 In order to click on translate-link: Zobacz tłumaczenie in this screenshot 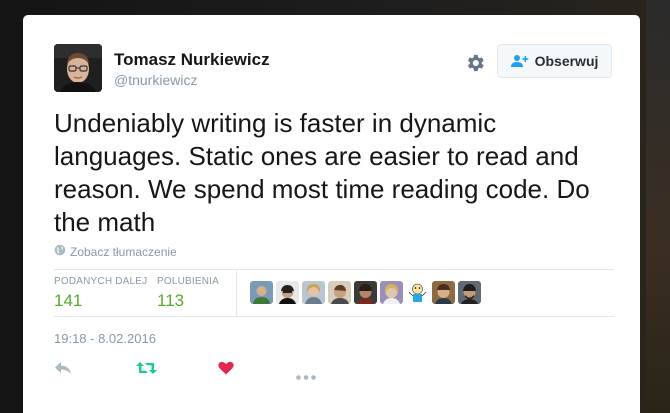, I will do `click(115, 251)`.